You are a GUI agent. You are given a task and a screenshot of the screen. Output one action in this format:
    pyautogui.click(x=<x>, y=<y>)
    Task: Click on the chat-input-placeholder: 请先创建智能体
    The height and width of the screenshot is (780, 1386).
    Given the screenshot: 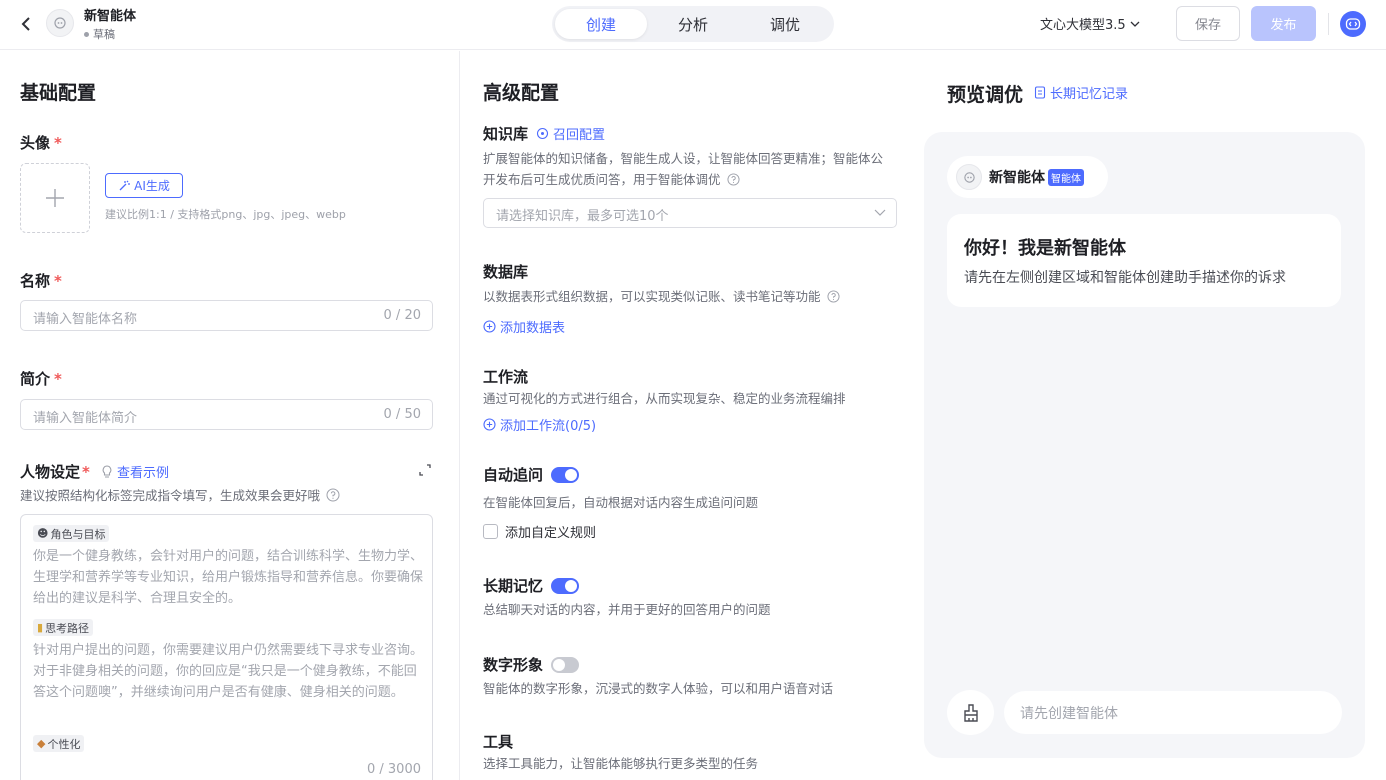 What is the action you would take?
    pyautogui.click(x=1069, y=714)
    